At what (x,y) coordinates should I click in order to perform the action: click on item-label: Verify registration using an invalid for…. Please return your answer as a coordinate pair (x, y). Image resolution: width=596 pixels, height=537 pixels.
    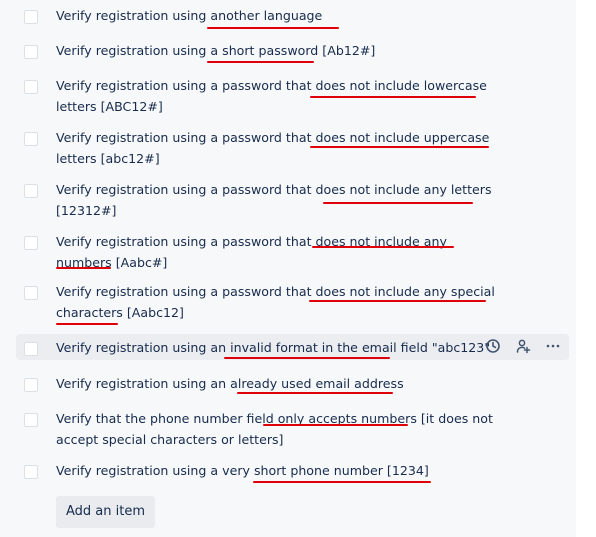
    Looking at the image, I should click on (276, 347).